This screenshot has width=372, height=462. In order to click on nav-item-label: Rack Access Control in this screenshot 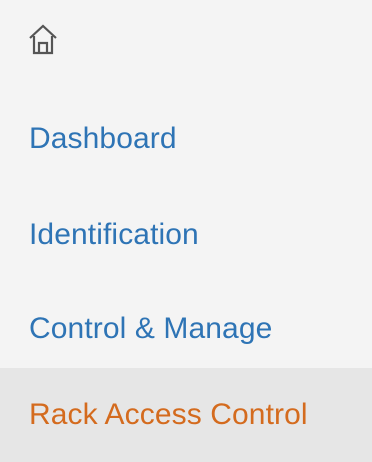, I will do `click(168, 414)`.